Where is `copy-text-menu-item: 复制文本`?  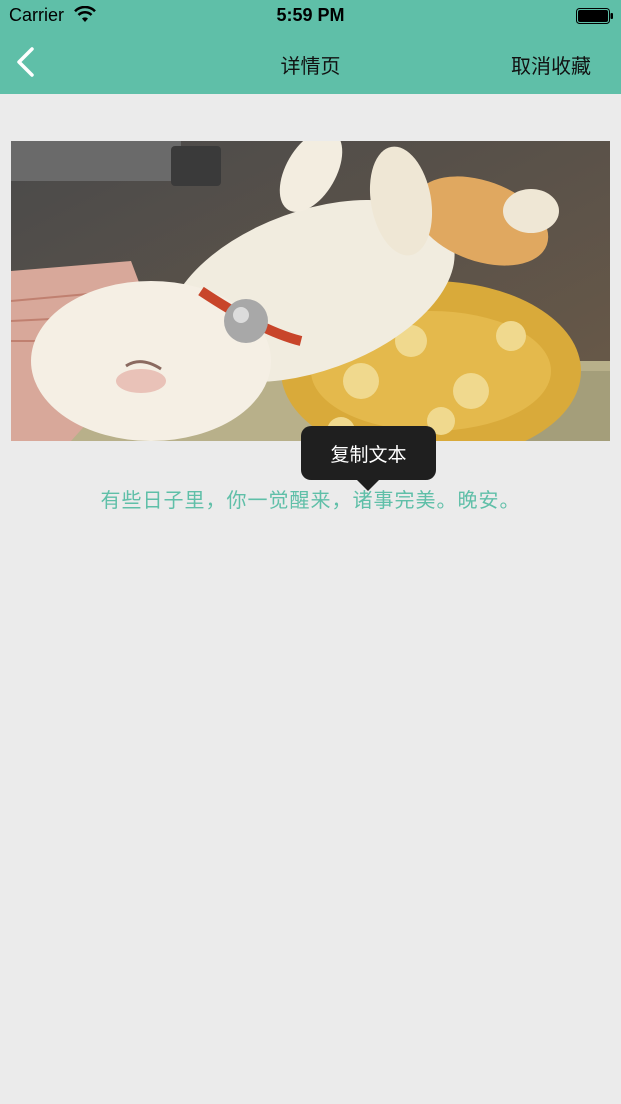
copy-text-menu-item: 复制文本 is located at coordinates (368, 453).